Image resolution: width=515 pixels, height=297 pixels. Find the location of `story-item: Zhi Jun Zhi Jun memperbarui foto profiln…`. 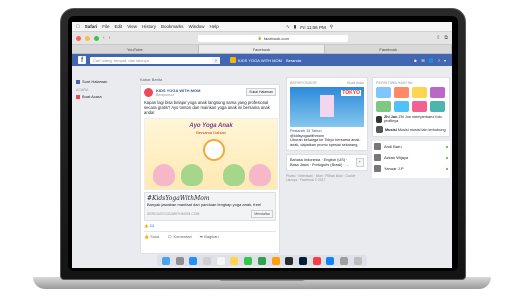

story-item: Zhi Jun Zhi Jun memperbarui foto profiln… is located at coordinates (411, 119).